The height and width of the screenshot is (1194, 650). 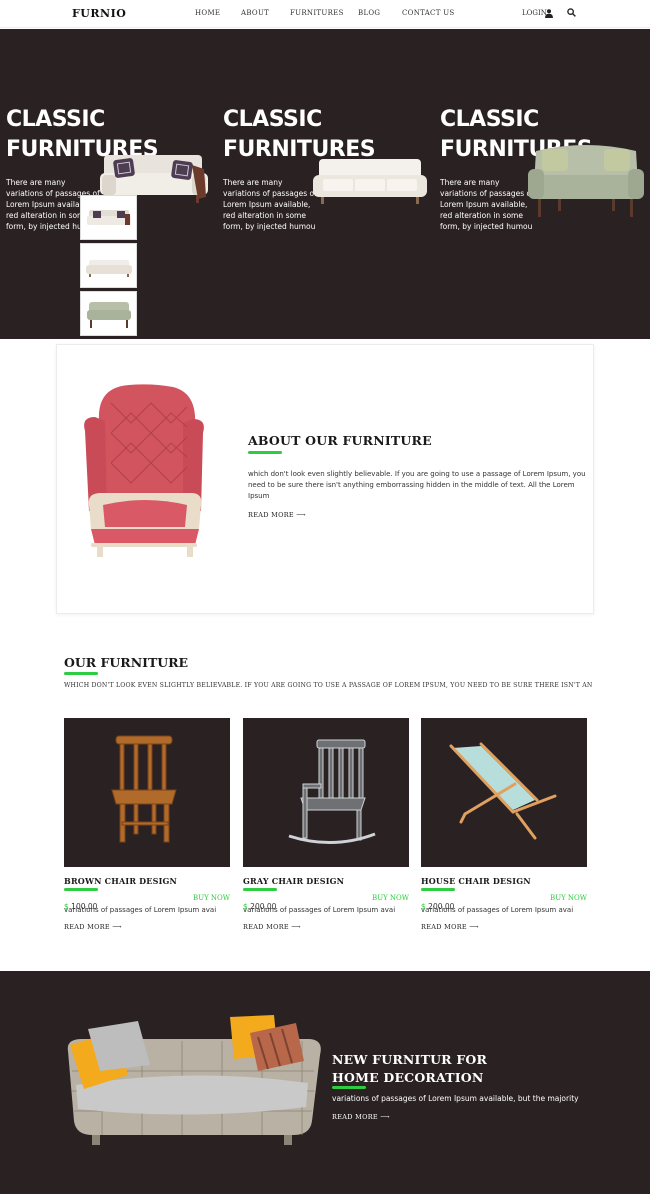 What do you see at coordinates (277, 515) in the screenshot?
I see `about-read-more-link: READ MORE ⟶` at bounding box center [277, 515].